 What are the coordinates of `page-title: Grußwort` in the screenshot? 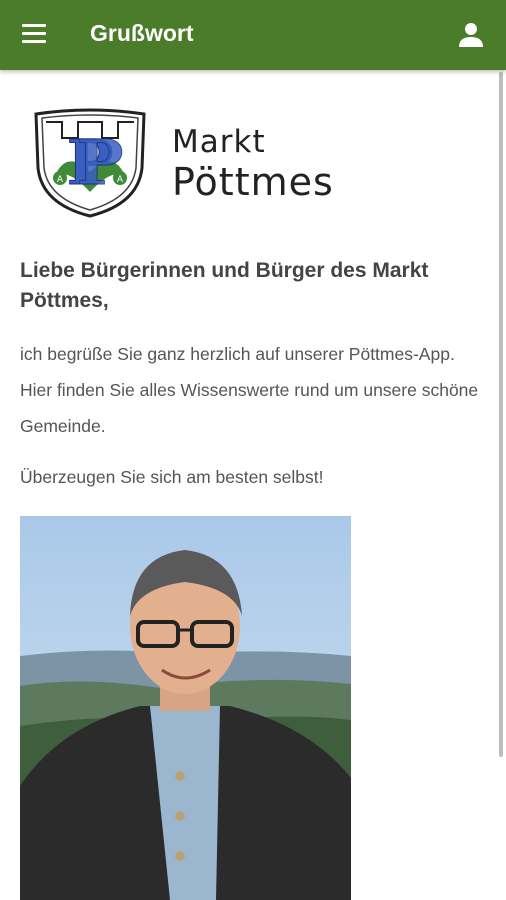 It's located at (142, 33).